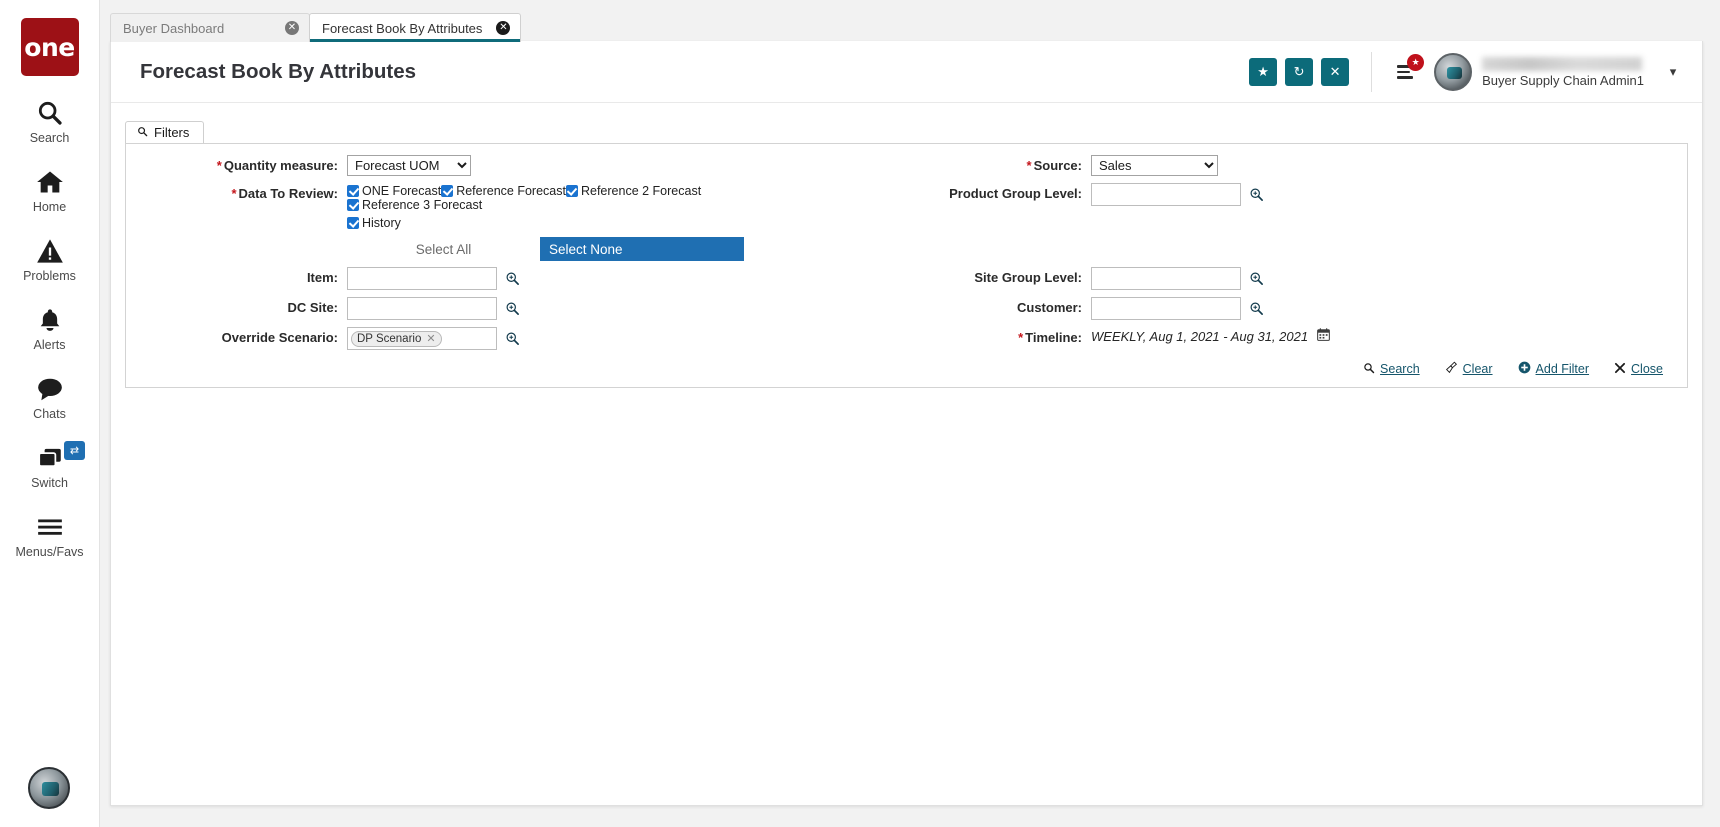 The width and height of the screenshot is (1720, 827). What do you see at coordinates (1620, 369) in the screenshot?
I see `close-icon` at bounding box center [1620, 369].